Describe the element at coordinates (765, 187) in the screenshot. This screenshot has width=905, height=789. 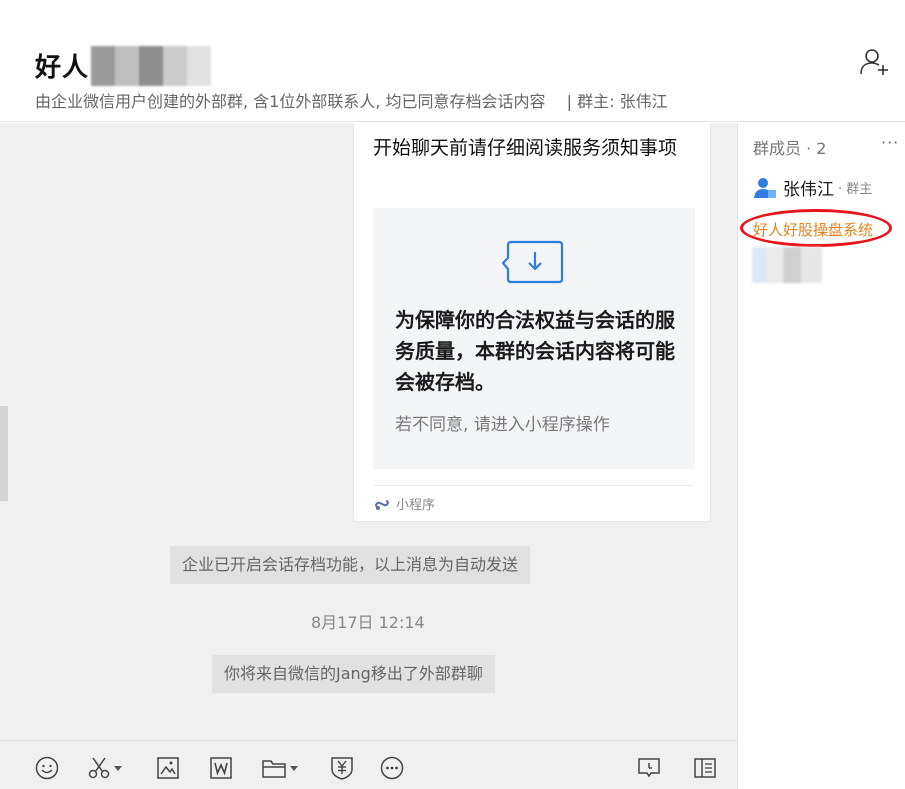
I see `user-avatar-icon` at that location.